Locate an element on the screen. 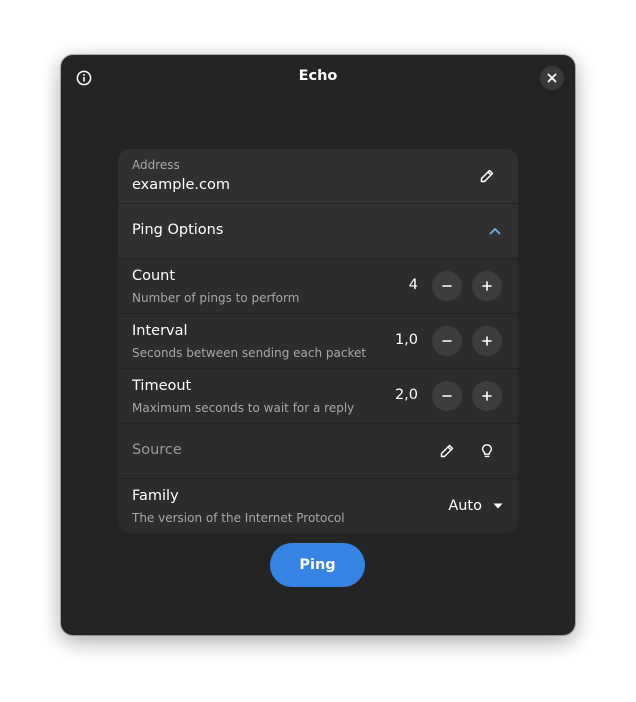  count-title: Count is located at coordinates (154, 276).